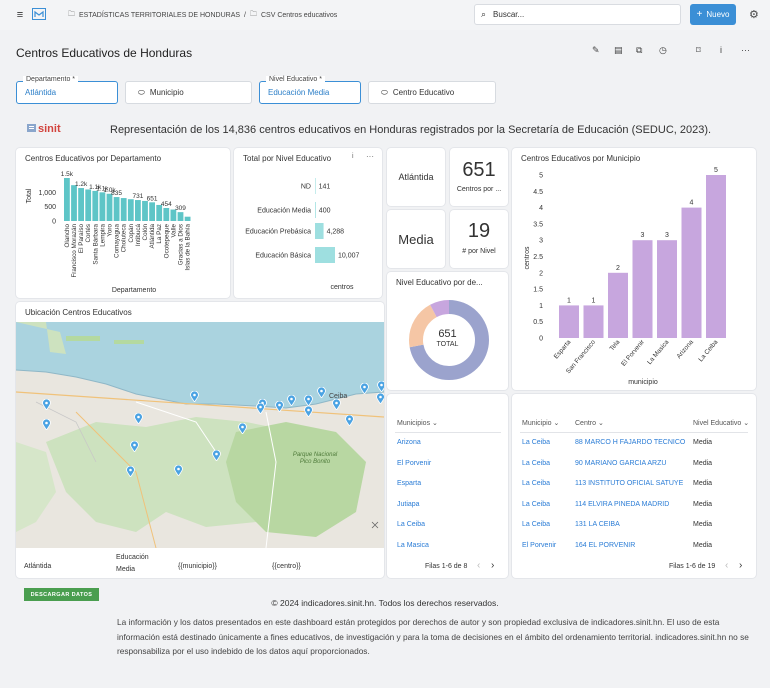 Image resolution: width=770 pixels, height=688 pixels. What do you see at coordinates (596, 50) in the screenshot?
I see `edit-icon: ✎` at bounding box center [596, 50].